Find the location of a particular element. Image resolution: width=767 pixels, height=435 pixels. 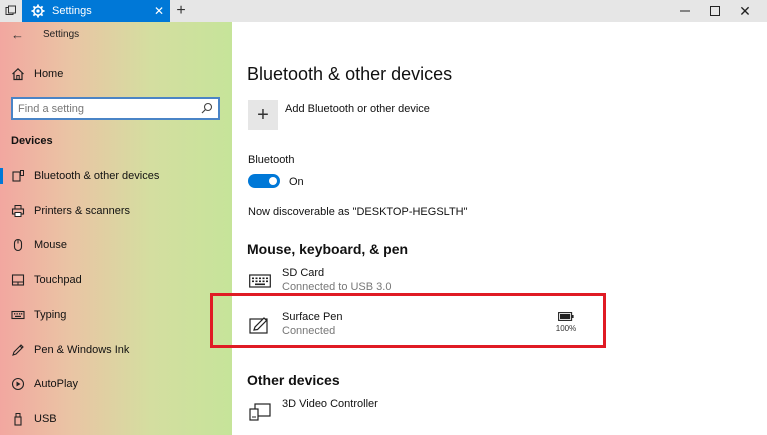

discoverable-text: Now discoverable as "DESKTOP-HEGSLTH" is located at coordinates (358, 212).